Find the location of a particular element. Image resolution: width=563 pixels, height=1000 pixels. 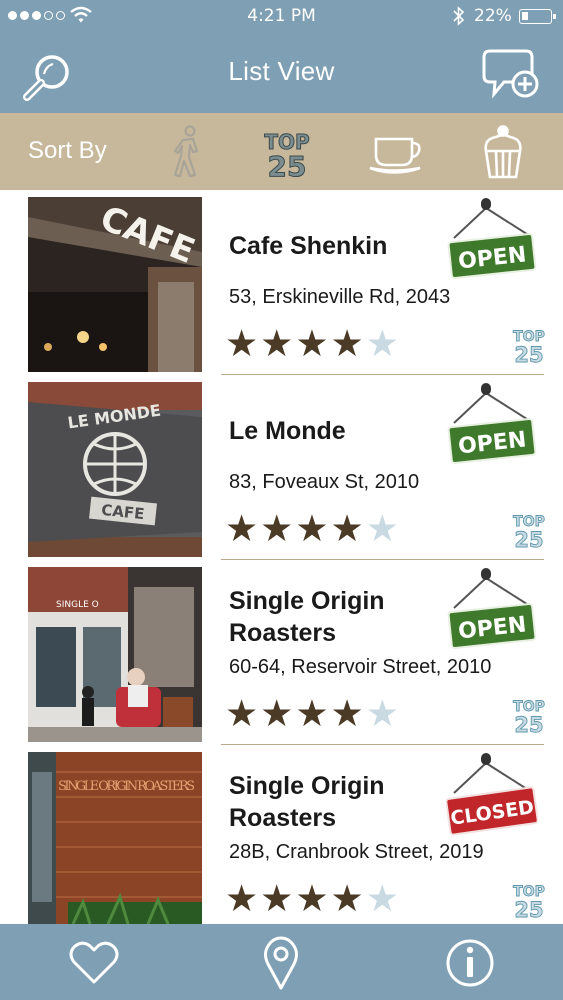

status-bar: 4:21 PM 22% is located at coordinates (281, 16).